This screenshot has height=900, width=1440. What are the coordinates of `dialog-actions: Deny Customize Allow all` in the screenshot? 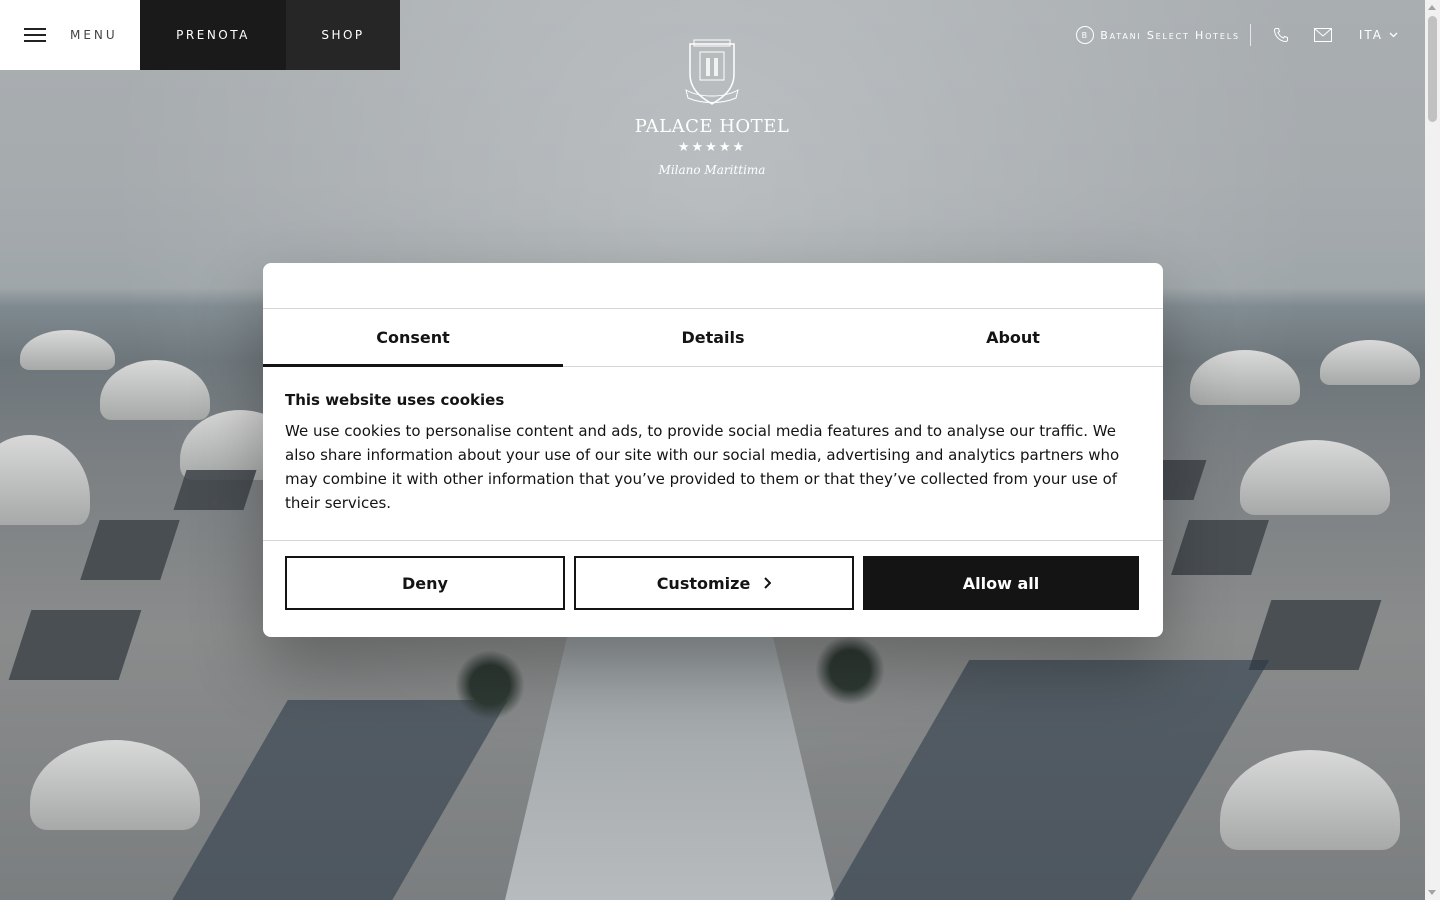 It's located at (713, 582).